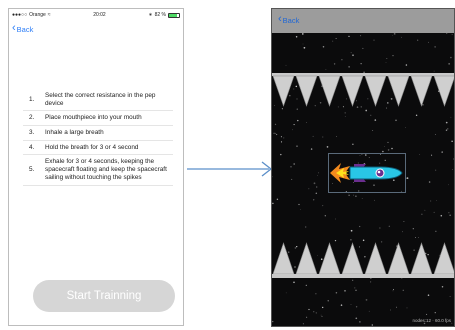  I want to click on step-text: Inhale a large breath, so click(74, 133).